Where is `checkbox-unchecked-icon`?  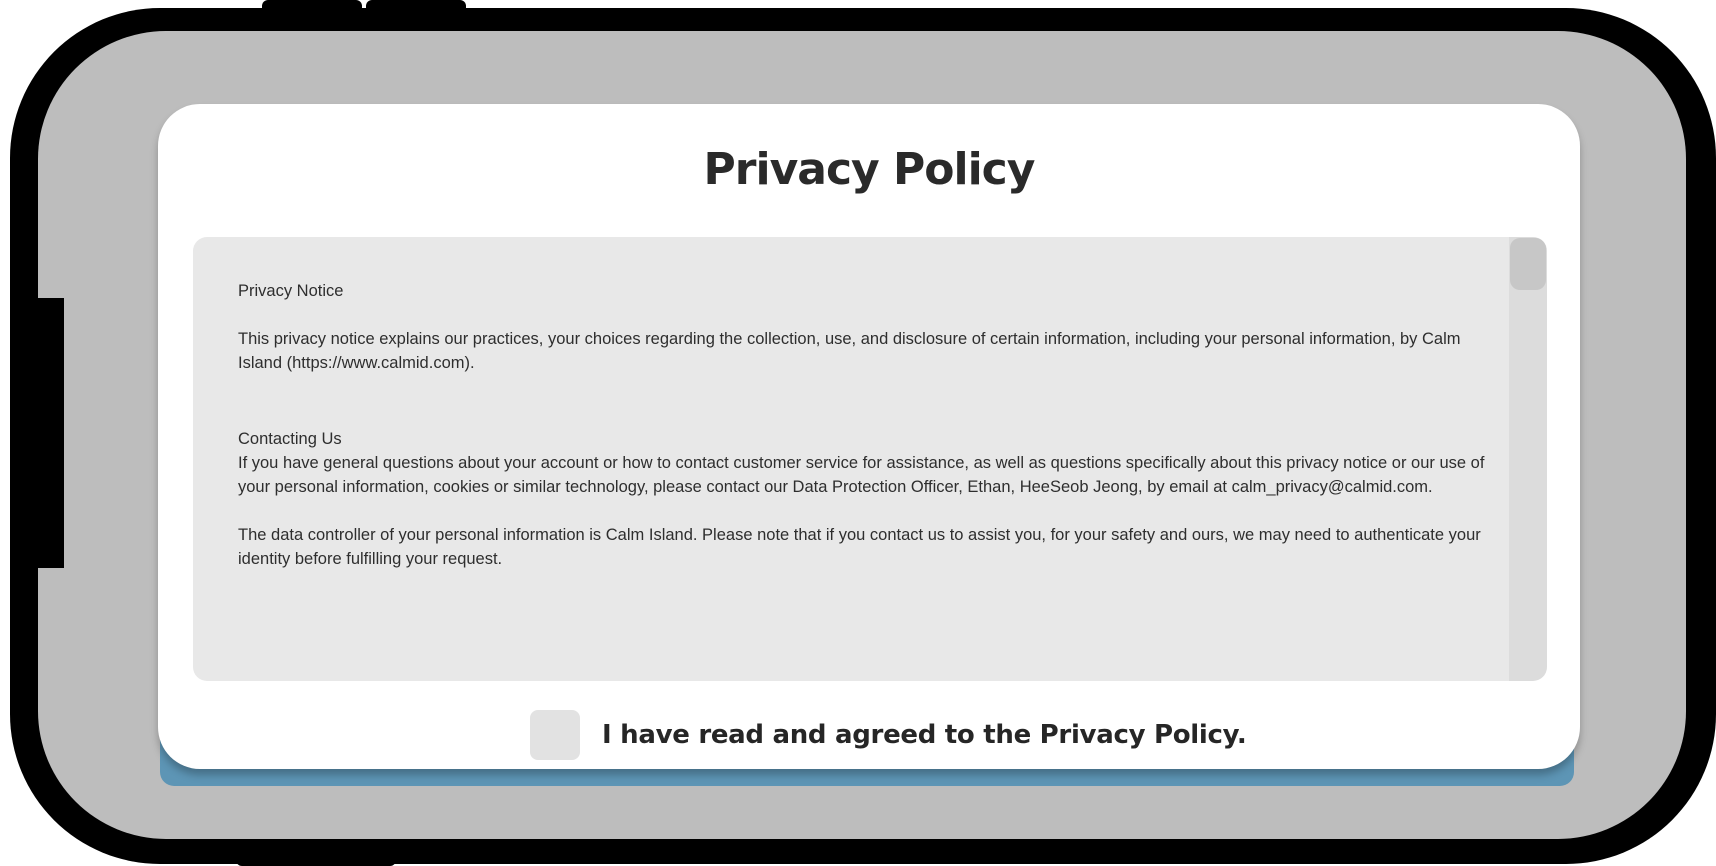
checkbox-unchecked-icon is located at coordinates (555, 735).